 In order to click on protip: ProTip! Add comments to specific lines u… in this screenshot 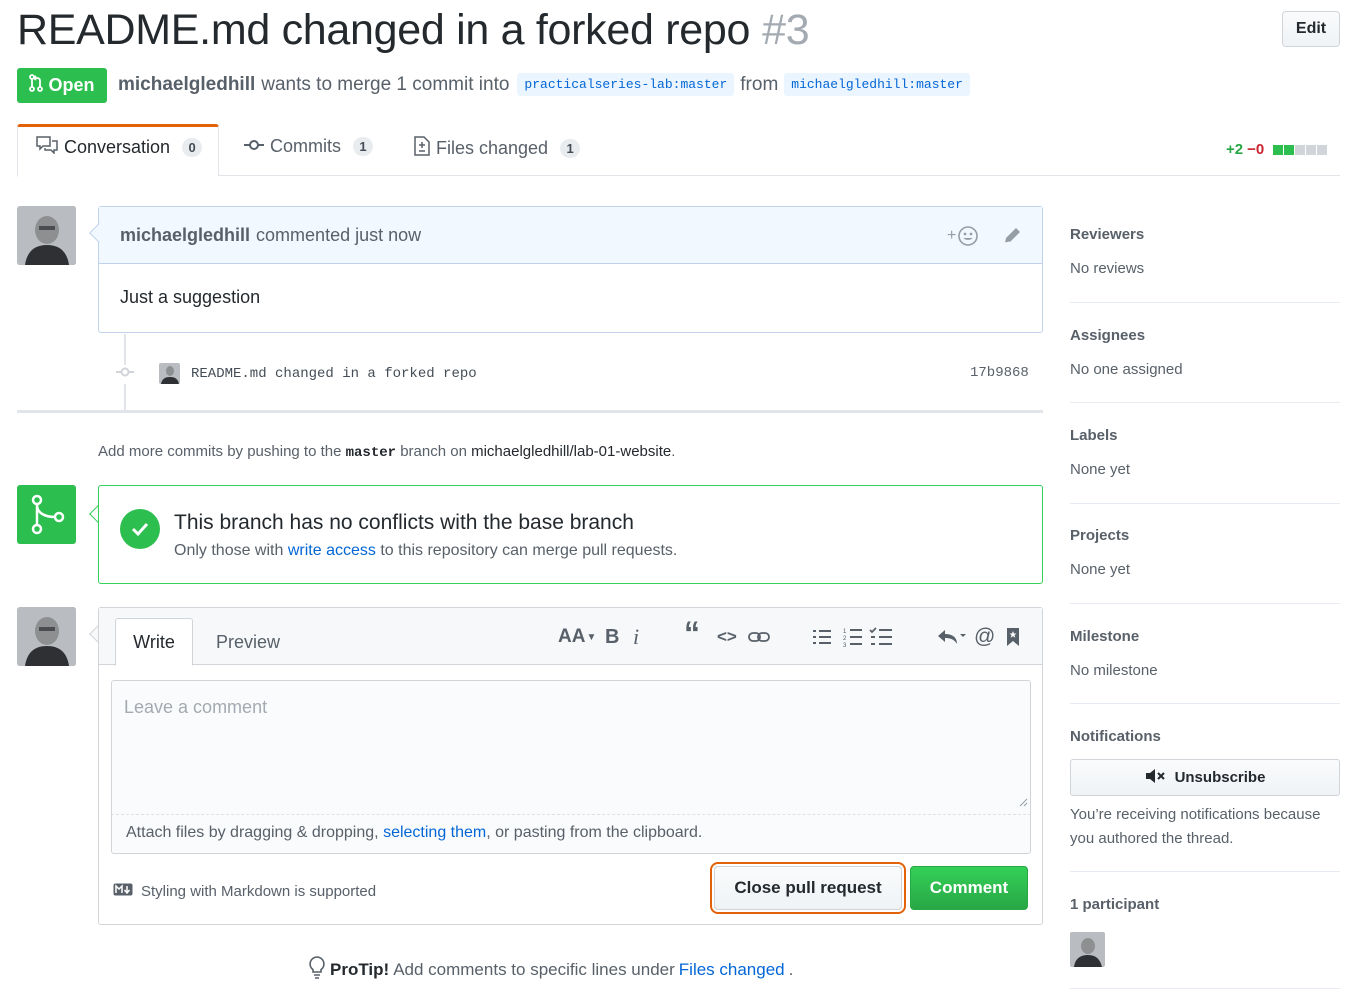, I will do `click(550, 969)`.